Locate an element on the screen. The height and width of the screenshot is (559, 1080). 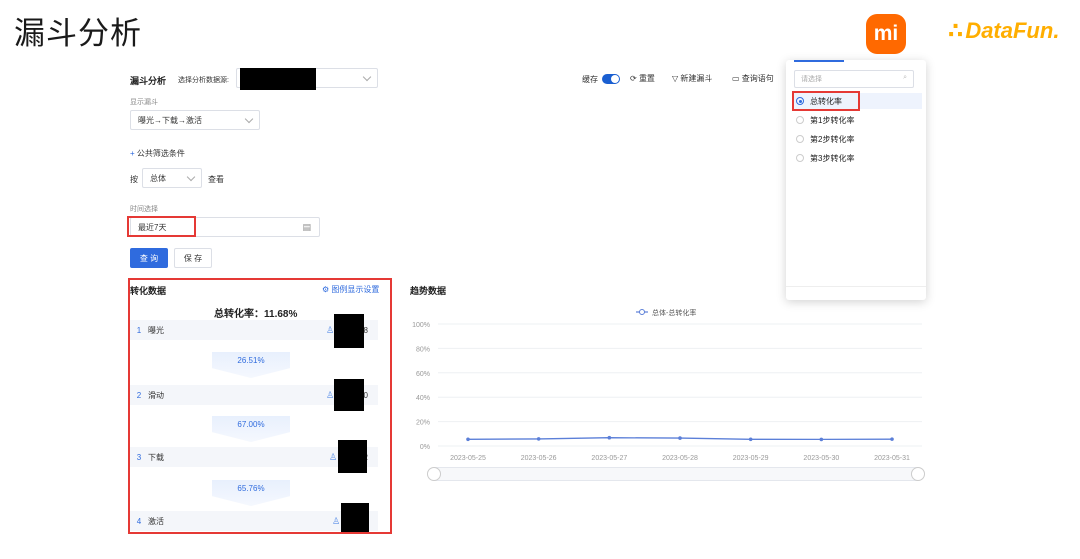
trend-title: 趋势数据 is located at coordinates (428, 291).